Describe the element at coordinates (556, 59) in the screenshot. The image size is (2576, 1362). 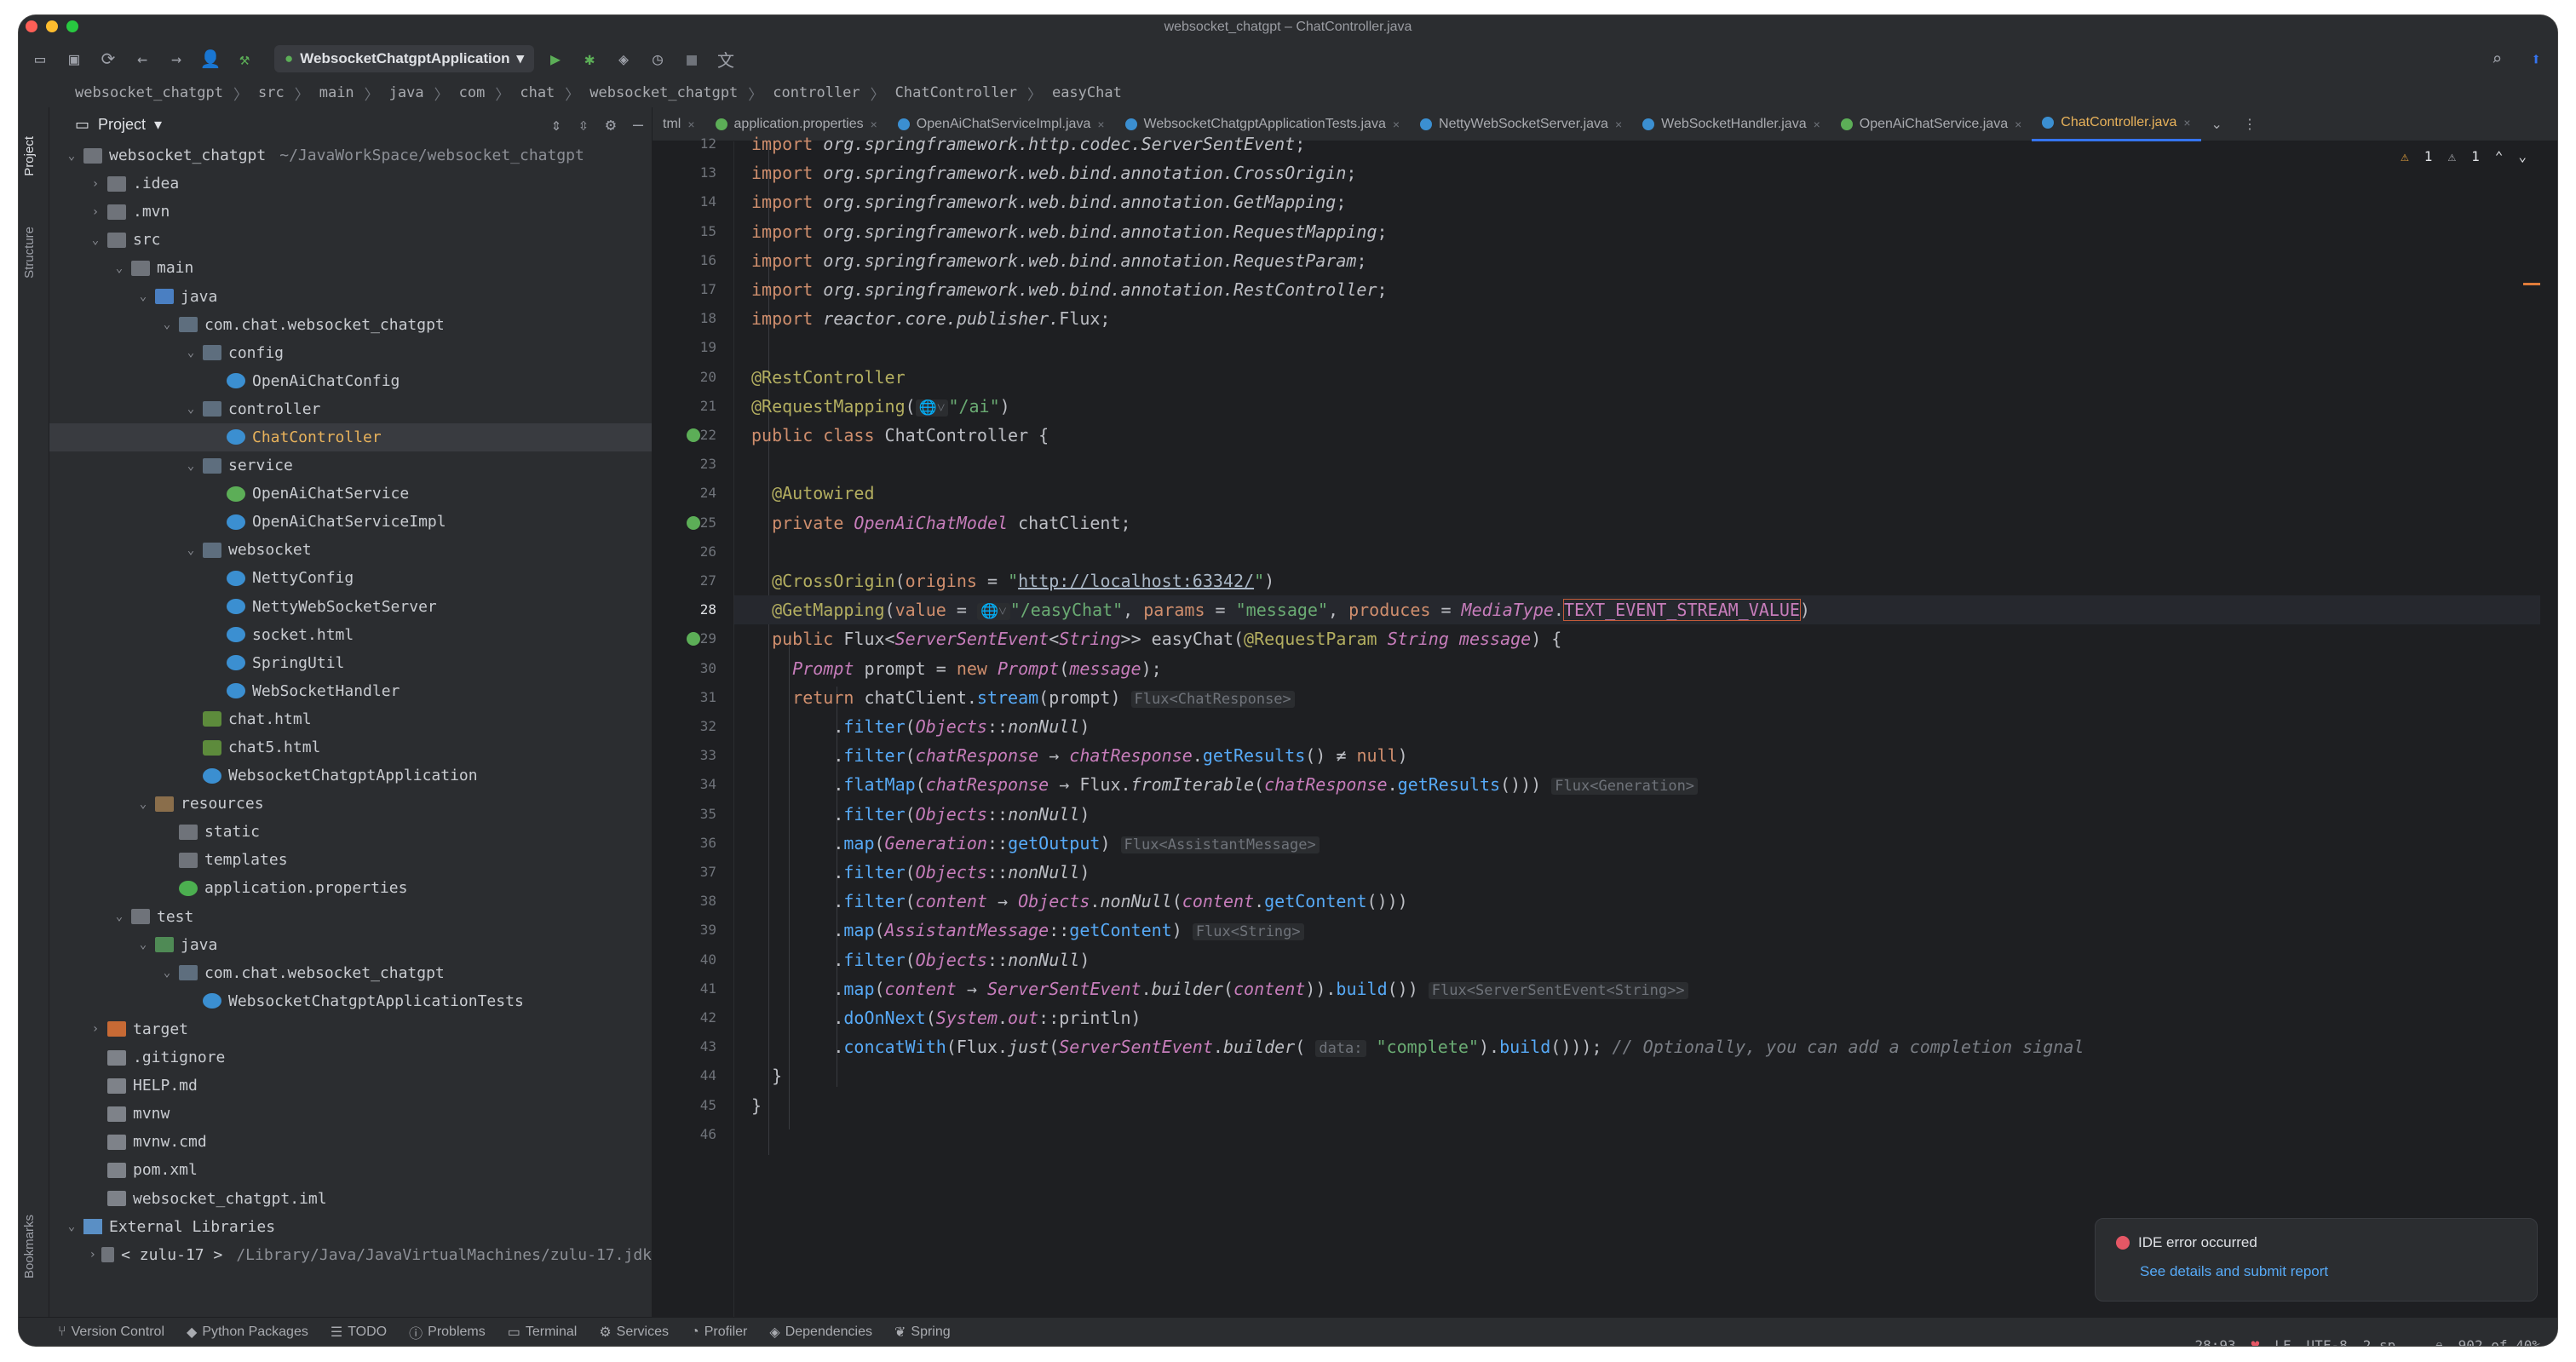
I see `run-icon: ▶` at that location.